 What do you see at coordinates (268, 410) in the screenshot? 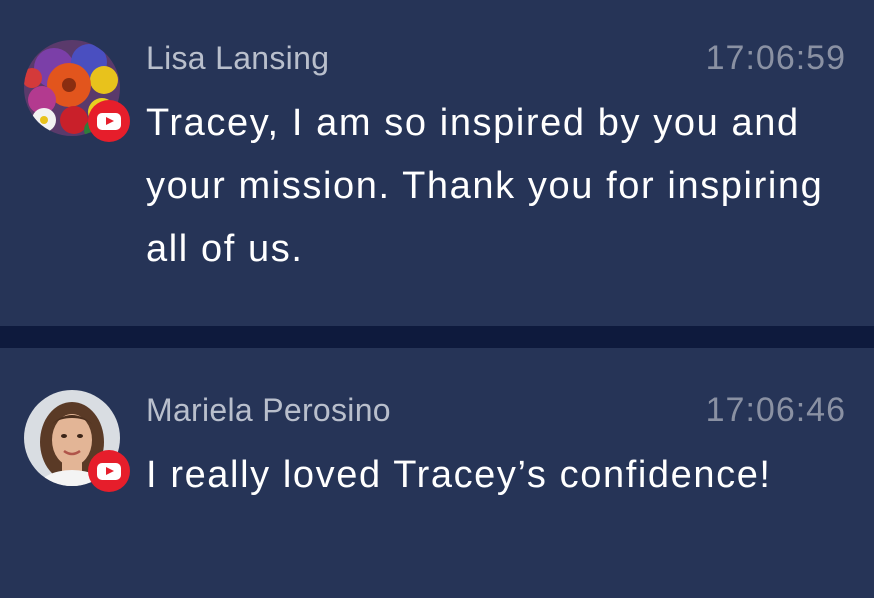
I see `author-name: Mariela Perosino` at bounding box center [268, 410].